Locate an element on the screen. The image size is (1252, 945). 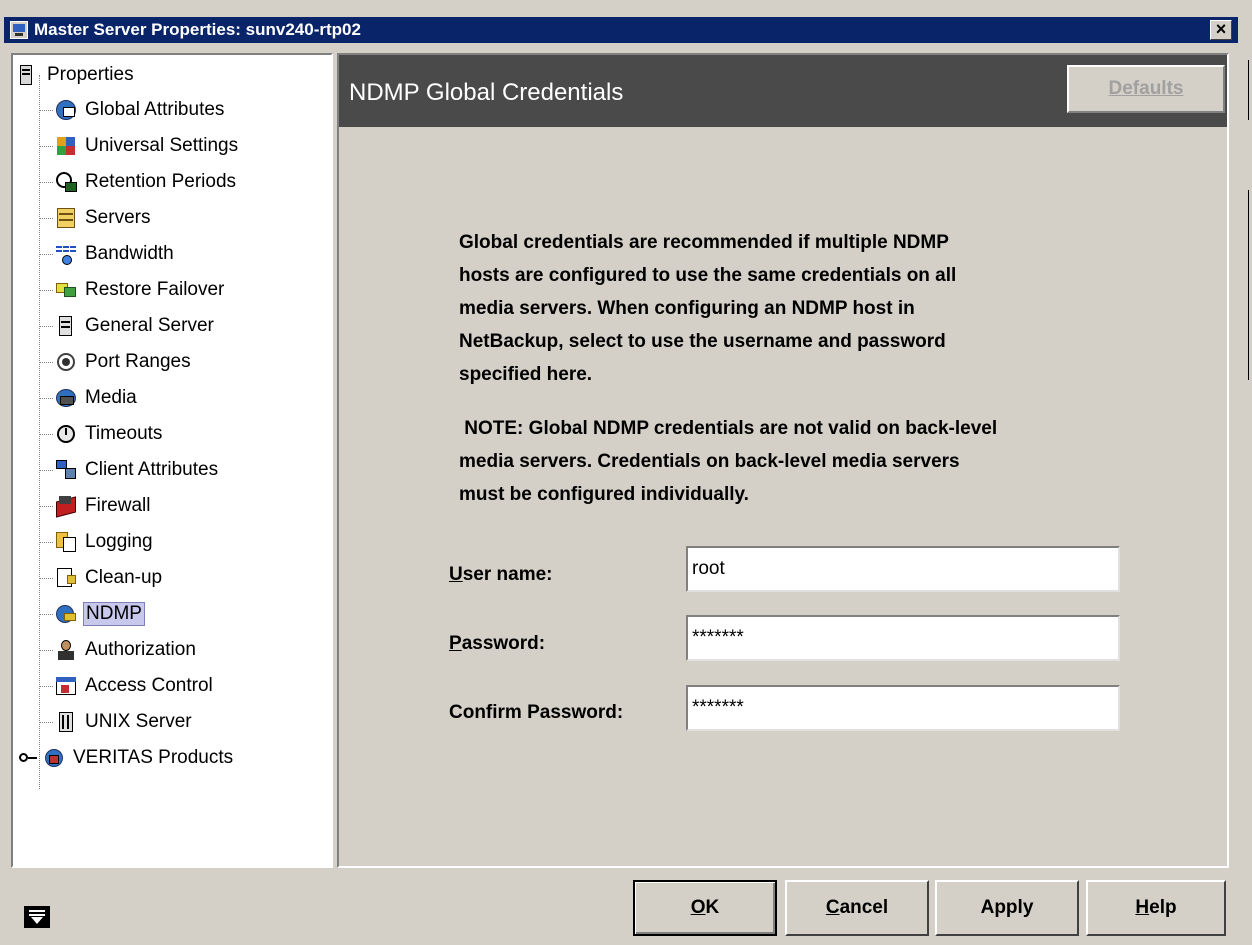
tree-item-label: Media is located at coordinates (111, 397).